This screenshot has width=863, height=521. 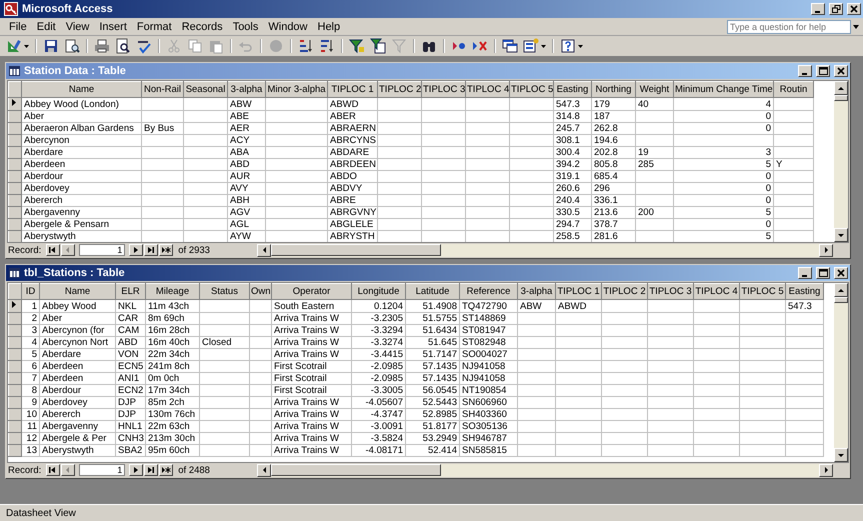 I want to click on column-header: TIPLOC 2, so click(x=400, y=90).